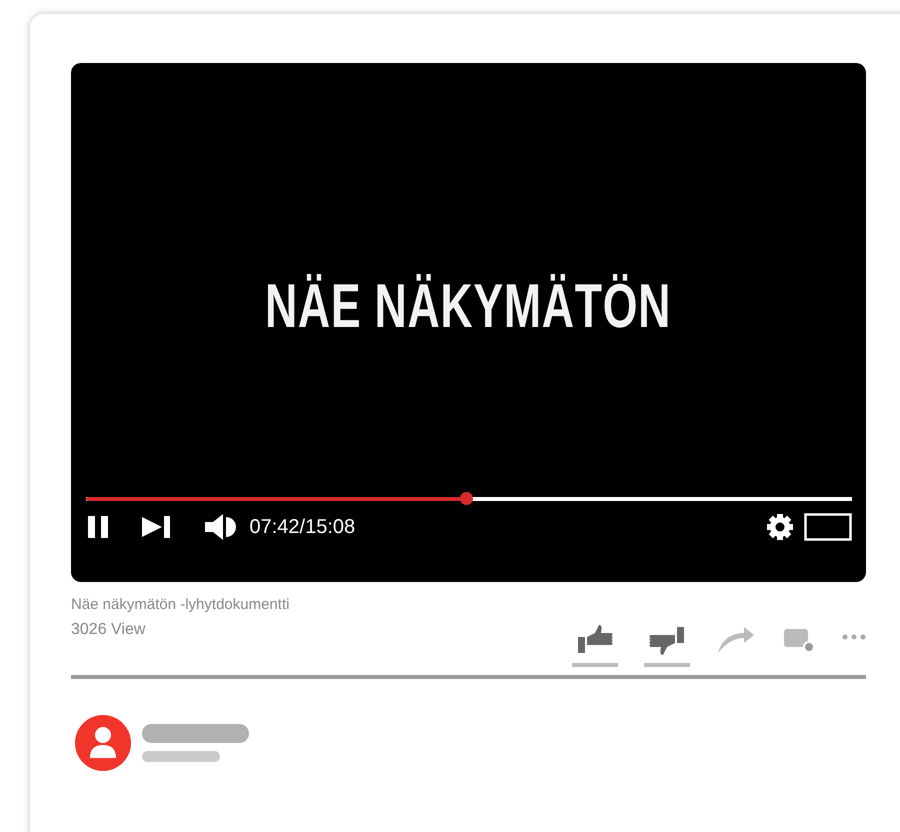  What do you see at coordinates (854, 637) in the screenshot?
I see `more-icon` at bounding box center [854, 637].